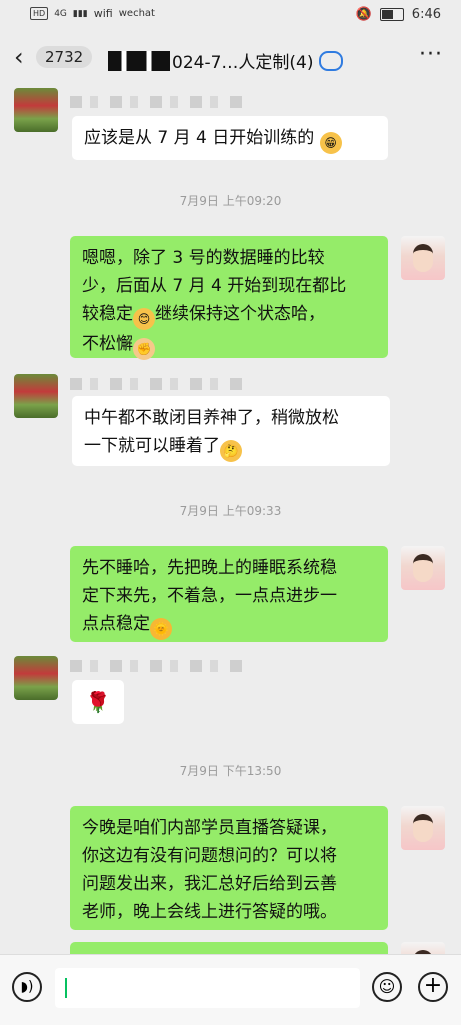  Describe the element at coordinates (211, 418) in the screenshot. I see `message-line: 中午都不敢闭目养神了，稍微放松` at that location.